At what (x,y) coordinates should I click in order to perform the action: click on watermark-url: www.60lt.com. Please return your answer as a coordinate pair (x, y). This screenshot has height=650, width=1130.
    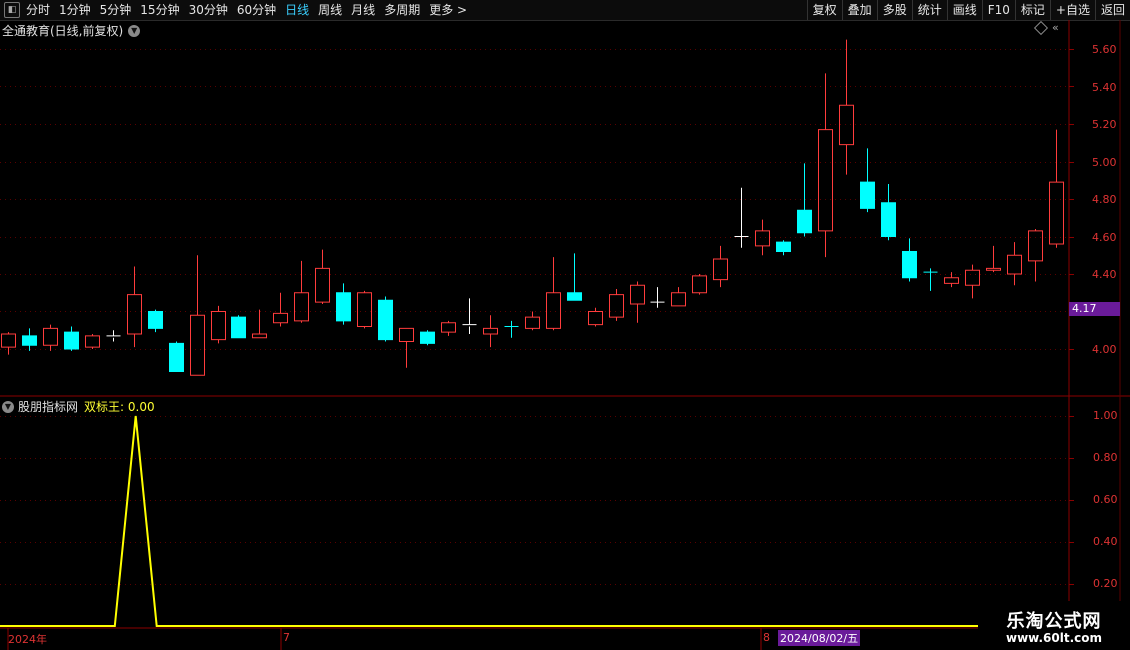
    Looking at the image, I should click on (1054, 638).